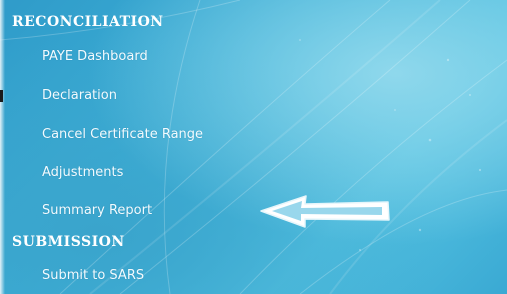 The height and width of the screenshot is (294, 507). Describe the element at coordinates (97, 210) in the screenshot. I see `menu-item-summary-report: Summary Report` at that location.